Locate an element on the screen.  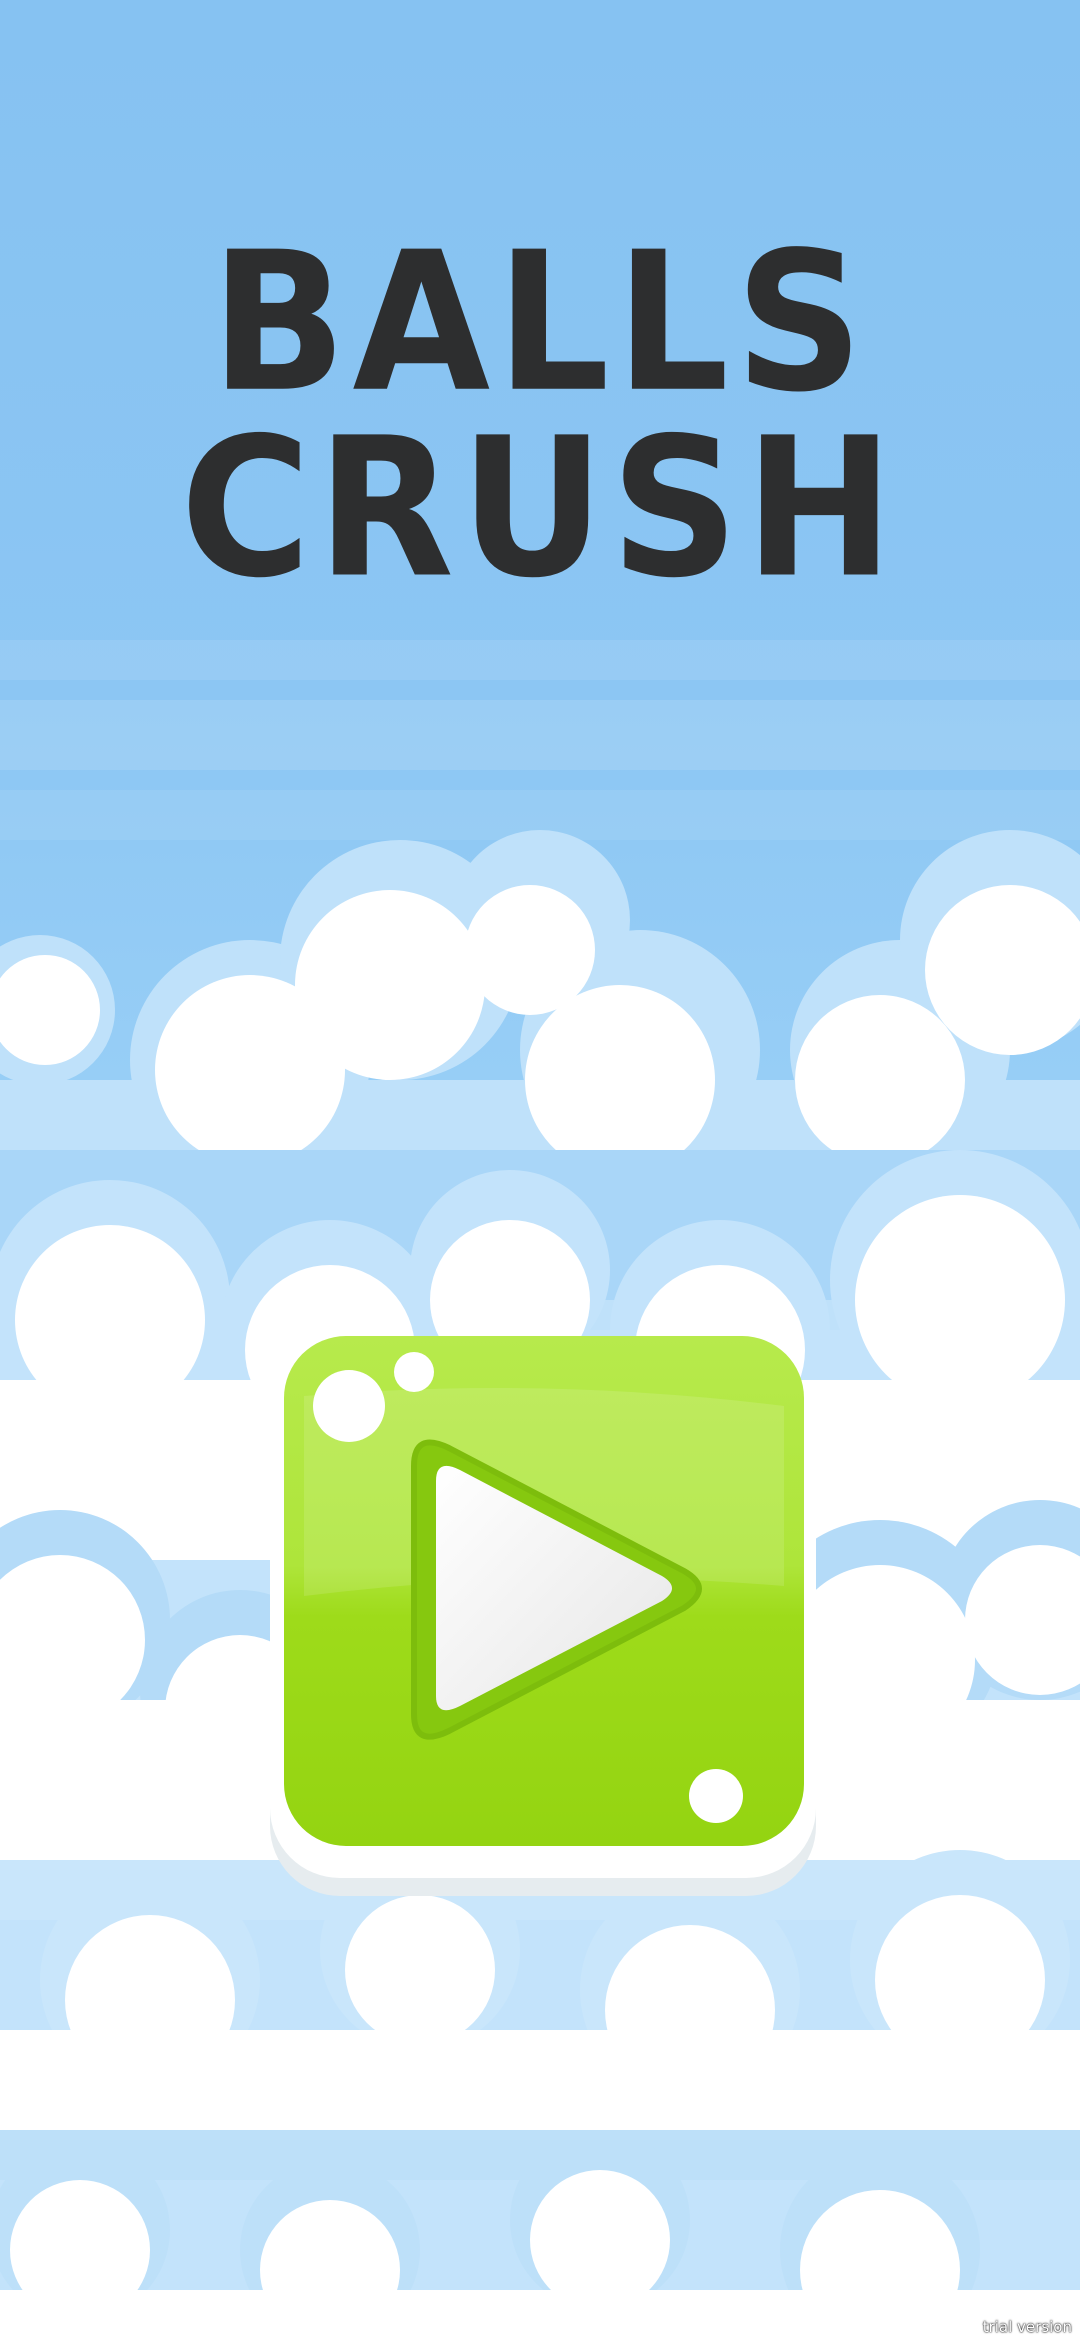
title-line-balls: BALLS is located at coordinates (540, 322).